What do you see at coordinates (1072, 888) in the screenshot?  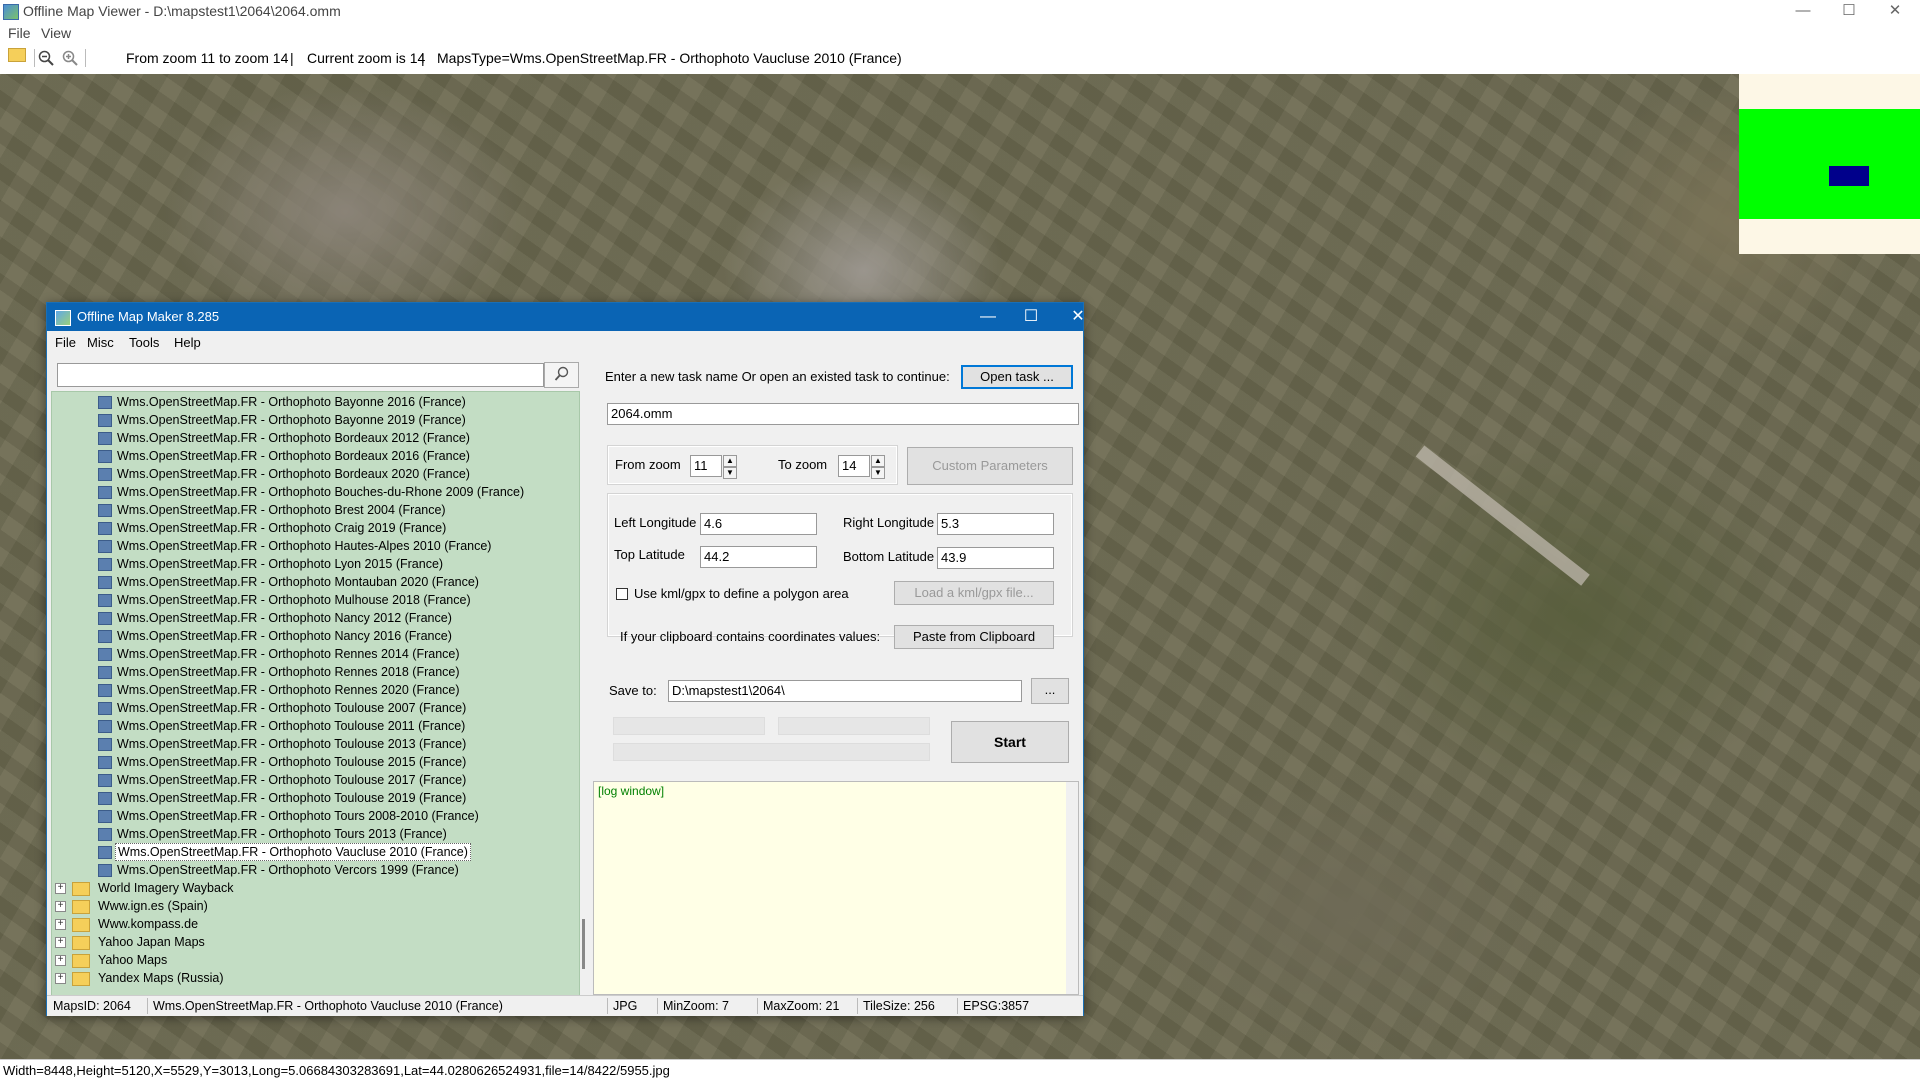 I see `log-scrollbar` at bounding box center [1072, 888].